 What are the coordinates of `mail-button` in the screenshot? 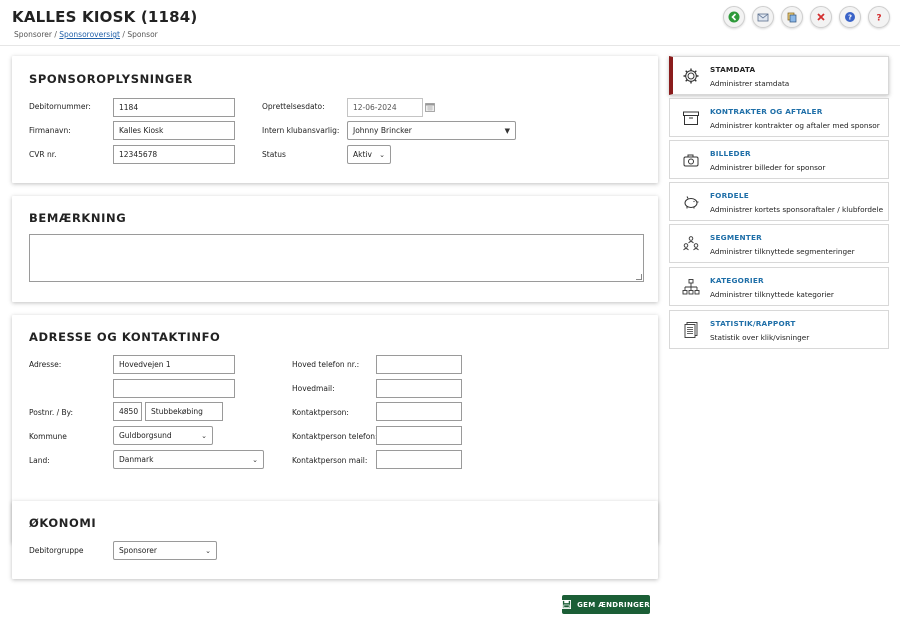 It's located at (763, 17).